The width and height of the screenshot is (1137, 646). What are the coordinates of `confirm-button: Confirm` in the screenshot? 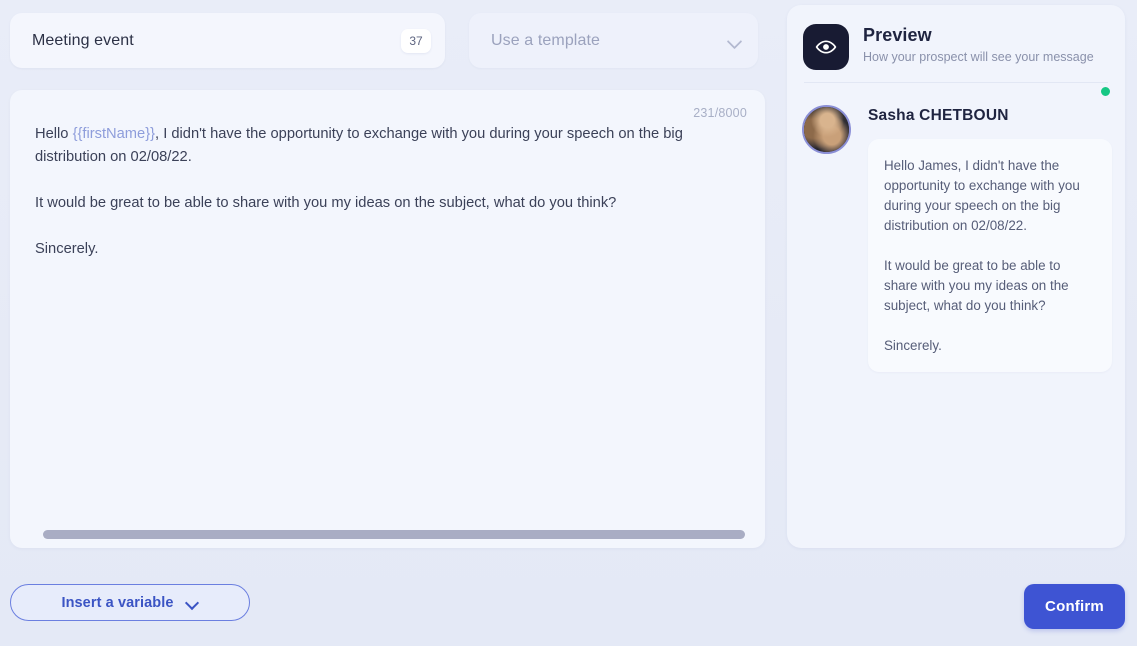 It's located at (1074, 606).